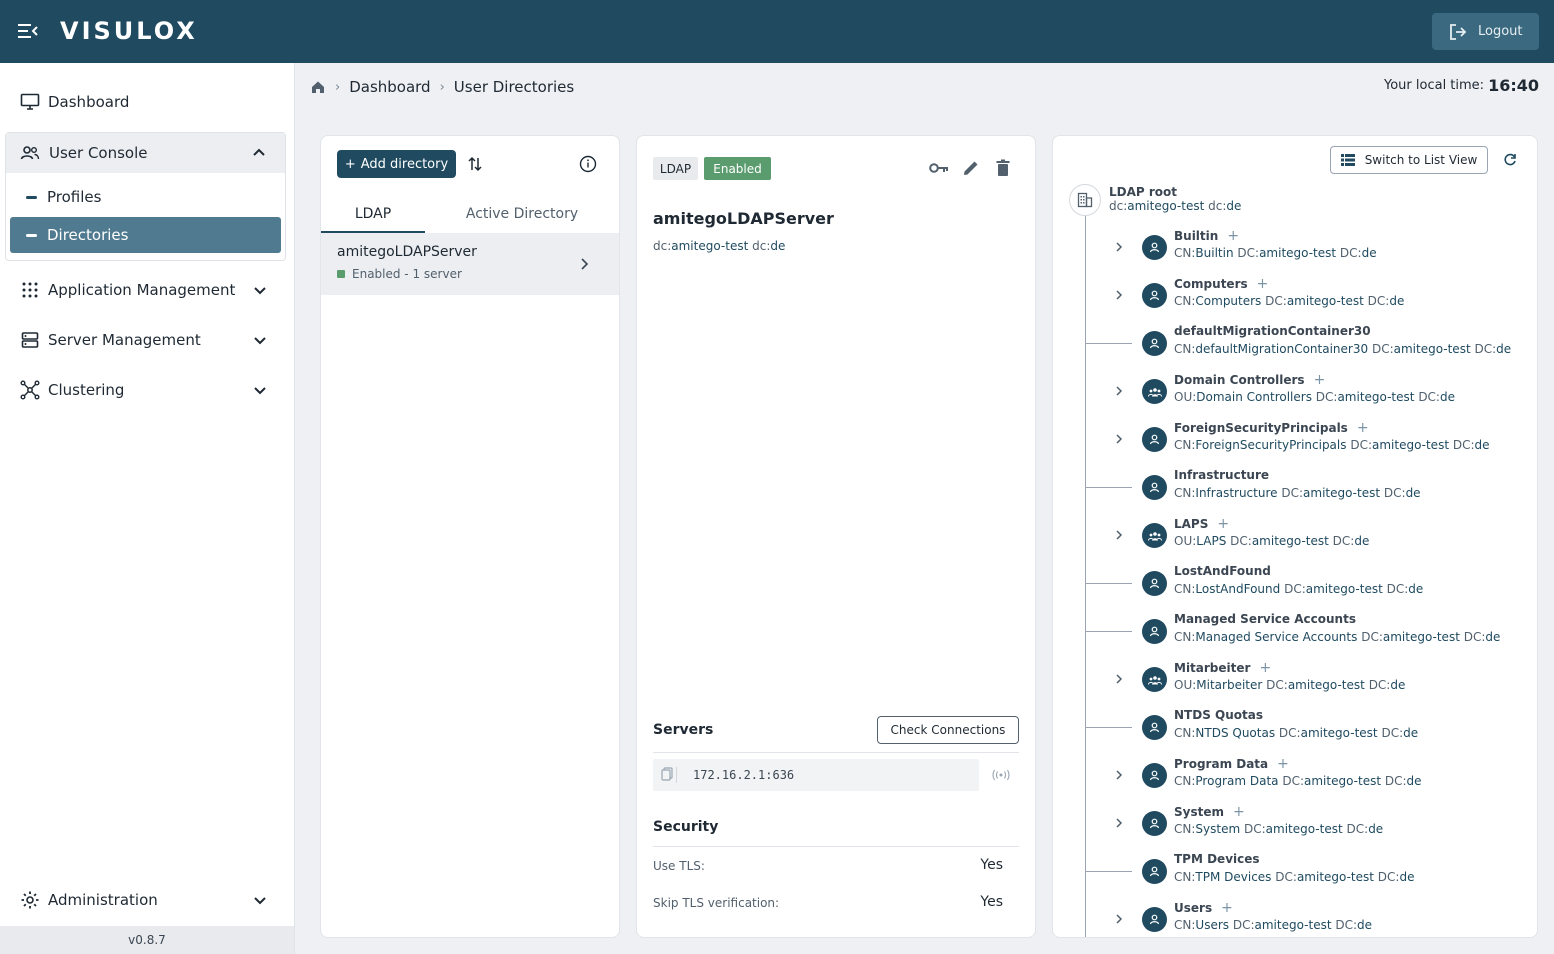 Image resolution: width=1554 pixels, height=954 pixels. I want to click on breadcrumb-dashboard: Dashboard, so click(389, 87).